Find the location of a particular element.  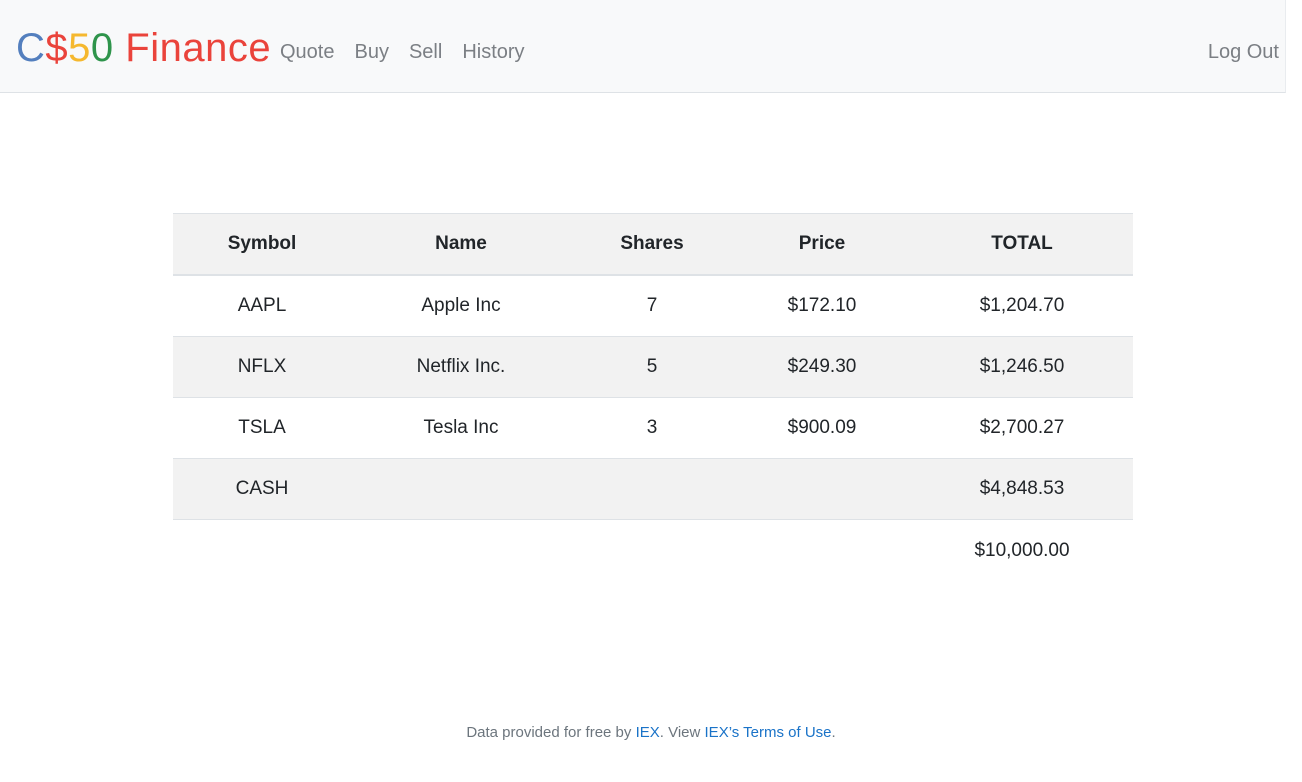

cell-shares: 7 is located at coordinates (652, 305).